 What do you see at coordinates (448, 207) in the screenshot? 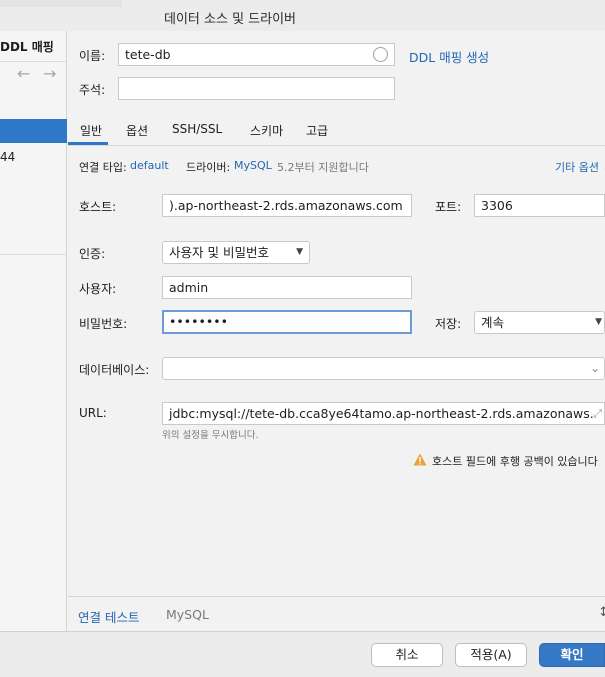
I see `port-label: 포트:` at bounding box center [448, 207].